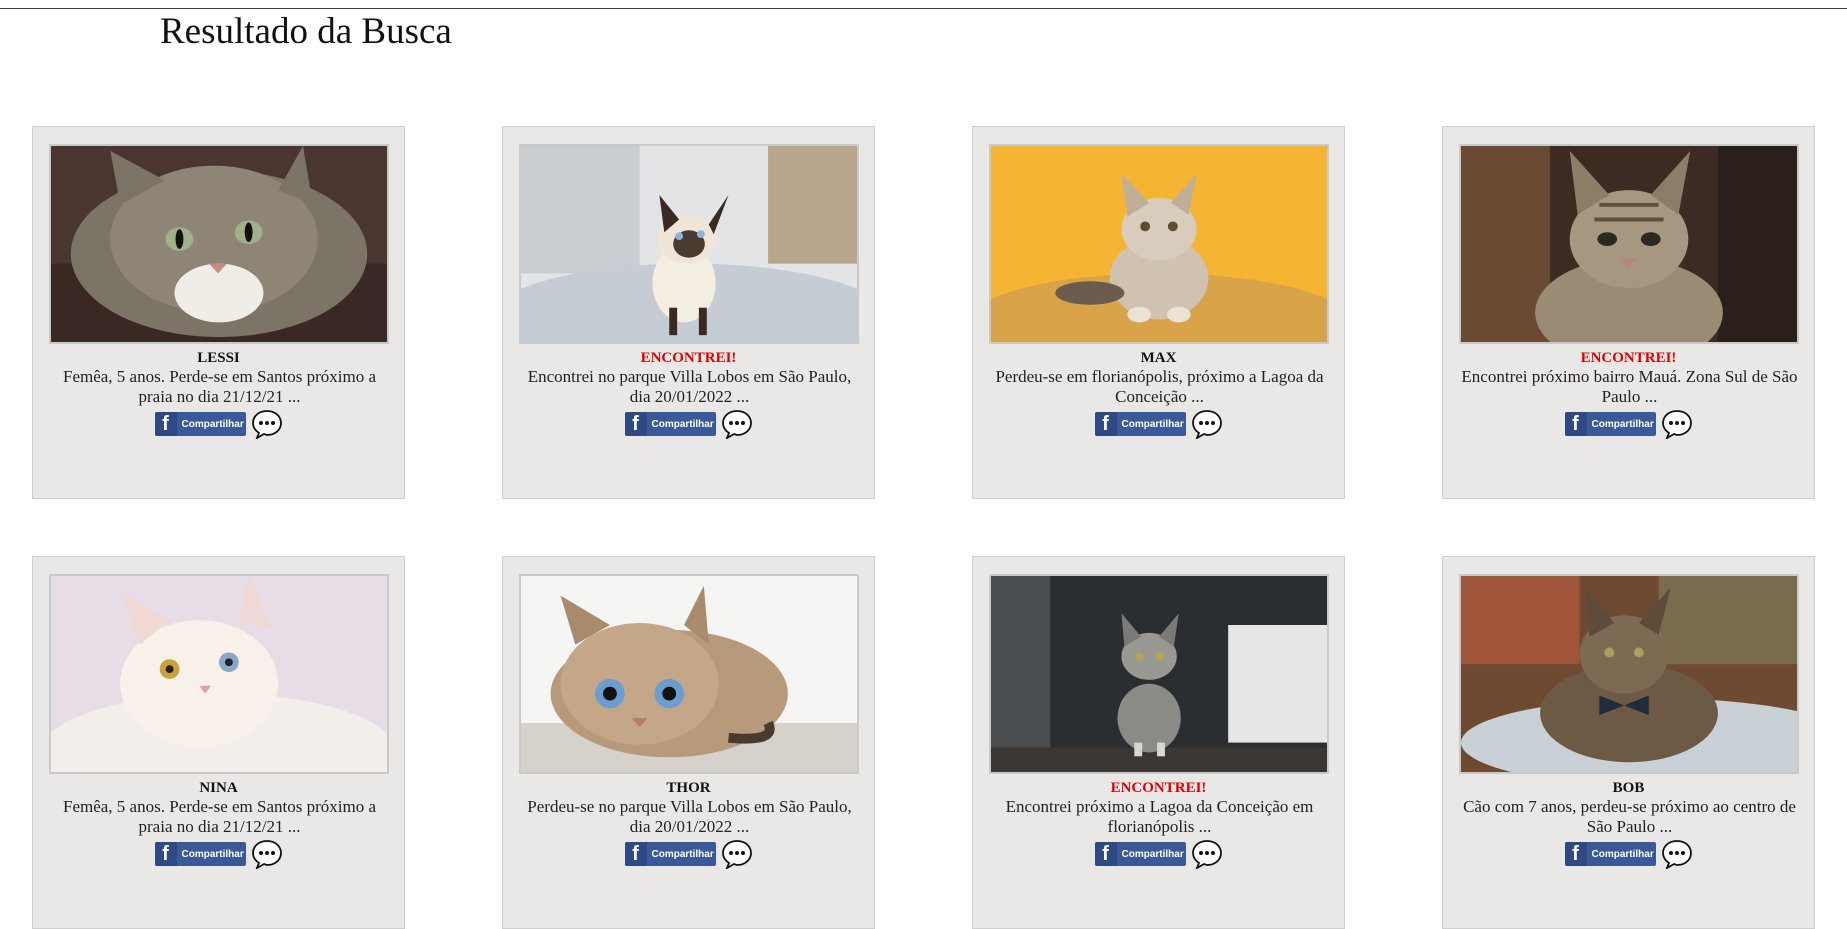  What do you see at coordinates (1629, 244) in the screenshot?
I see `tabby-kitten-photo` at bounding box center [1629, 244].